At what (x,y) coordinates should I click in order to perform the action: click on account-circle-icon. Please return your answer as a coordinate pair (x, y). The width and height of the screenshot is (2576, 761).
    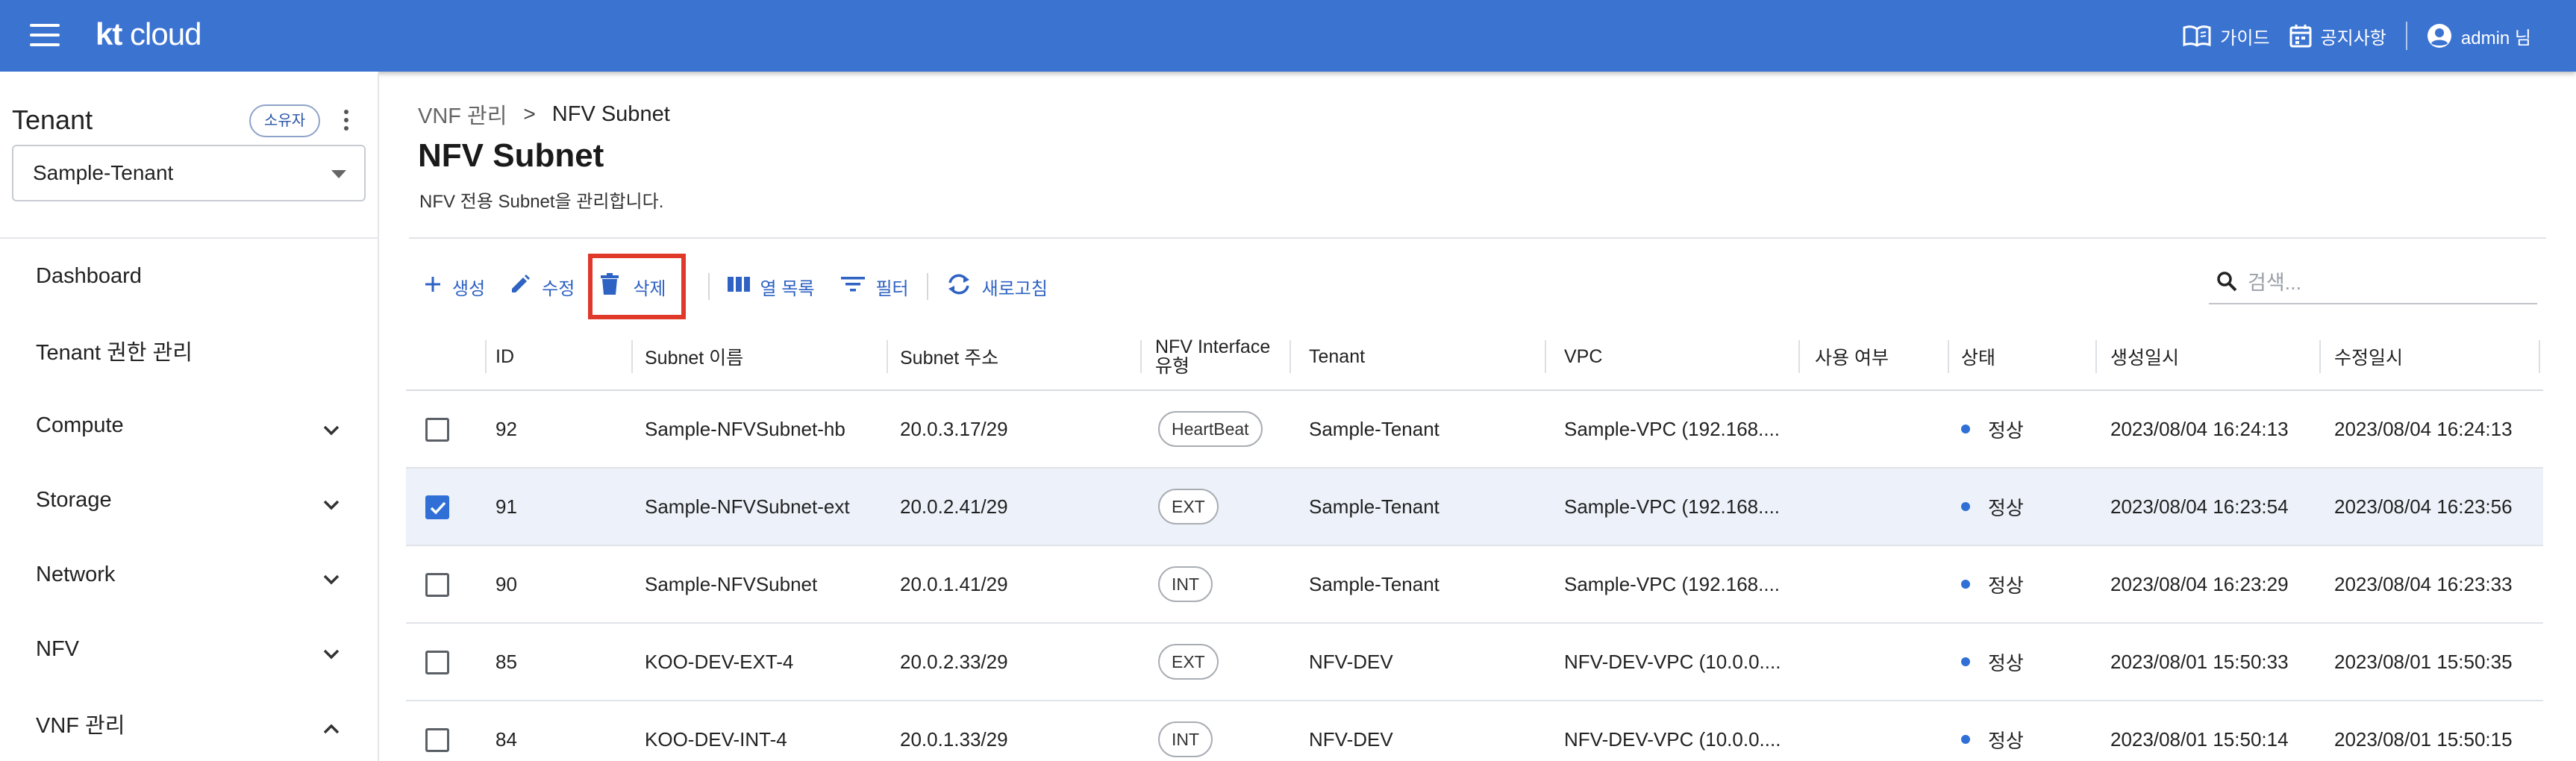
    Looking at the image, I should click on (2439, 35).